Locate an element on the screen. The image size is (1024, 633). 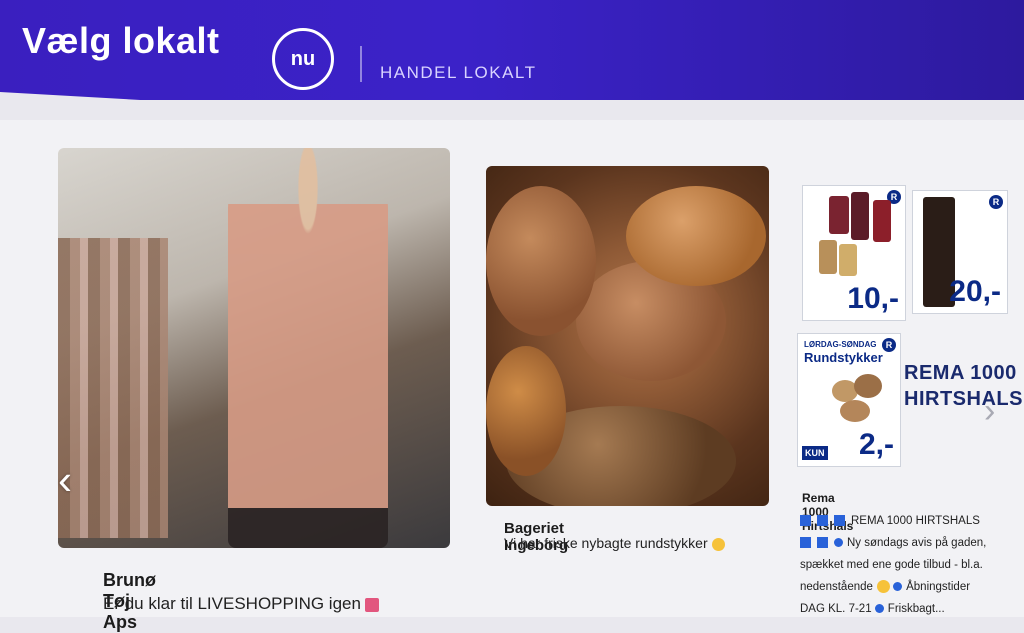
emoji-icon is located at coordinates (883, 587).